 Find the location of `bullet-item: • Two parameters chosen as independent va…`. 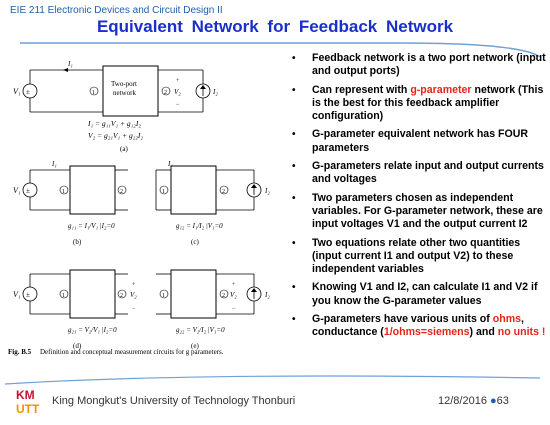

bullet-item: • Two parameters chosen as independent va… is located at coordinates (417, 211).